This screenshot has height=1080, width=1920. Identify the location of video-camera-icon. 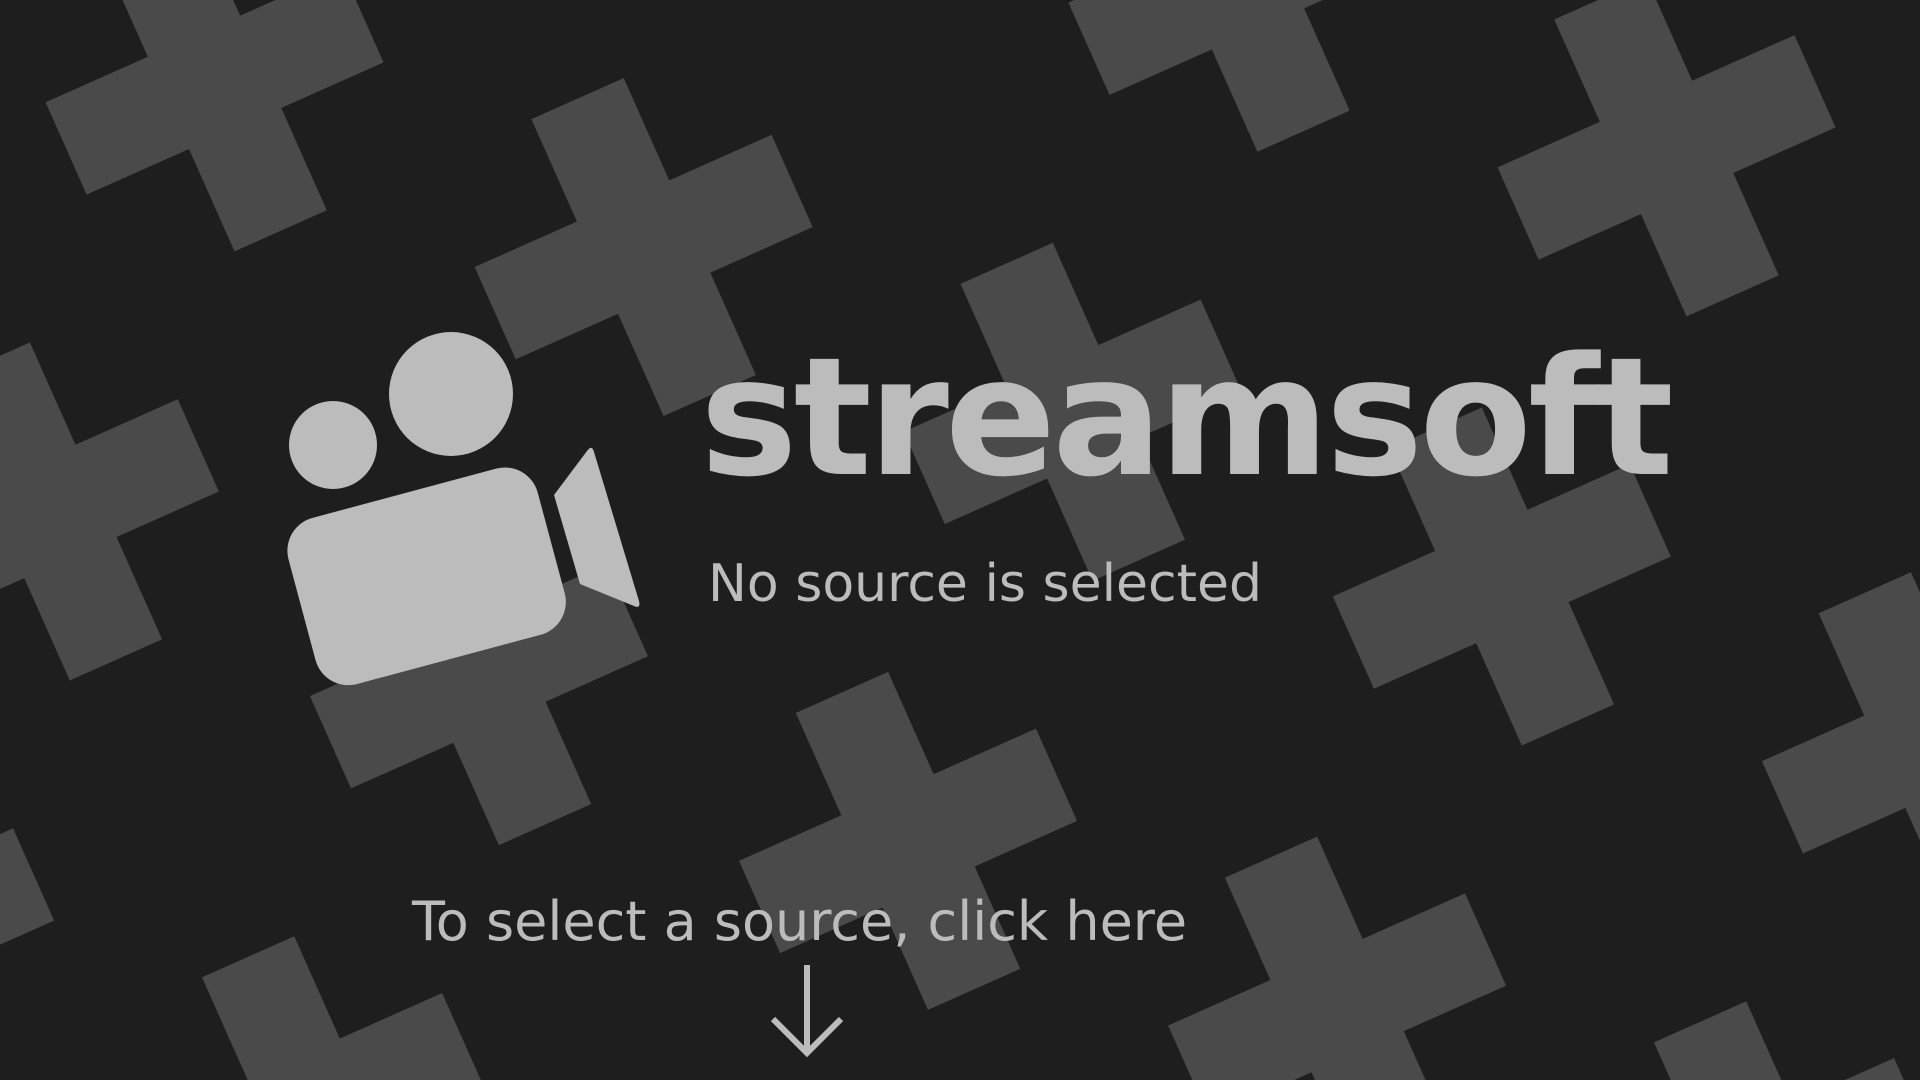
(463, 509).